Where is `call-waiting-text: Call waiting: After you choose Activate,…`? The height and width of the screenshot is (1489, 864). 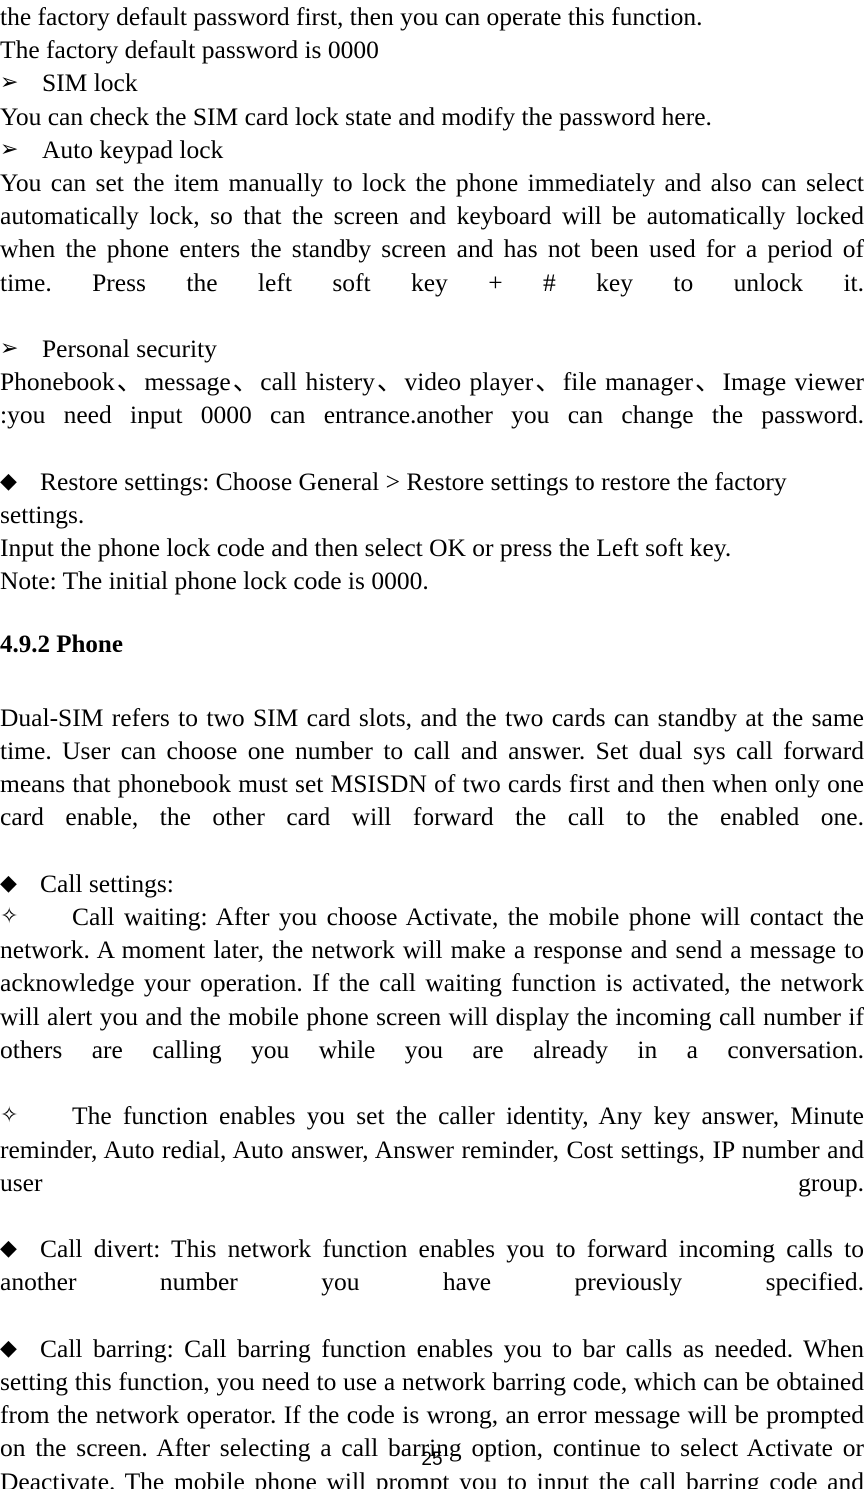 call-waiting-text: Call waiting: After you choose Activate,… is located at coordinates (432, 983).